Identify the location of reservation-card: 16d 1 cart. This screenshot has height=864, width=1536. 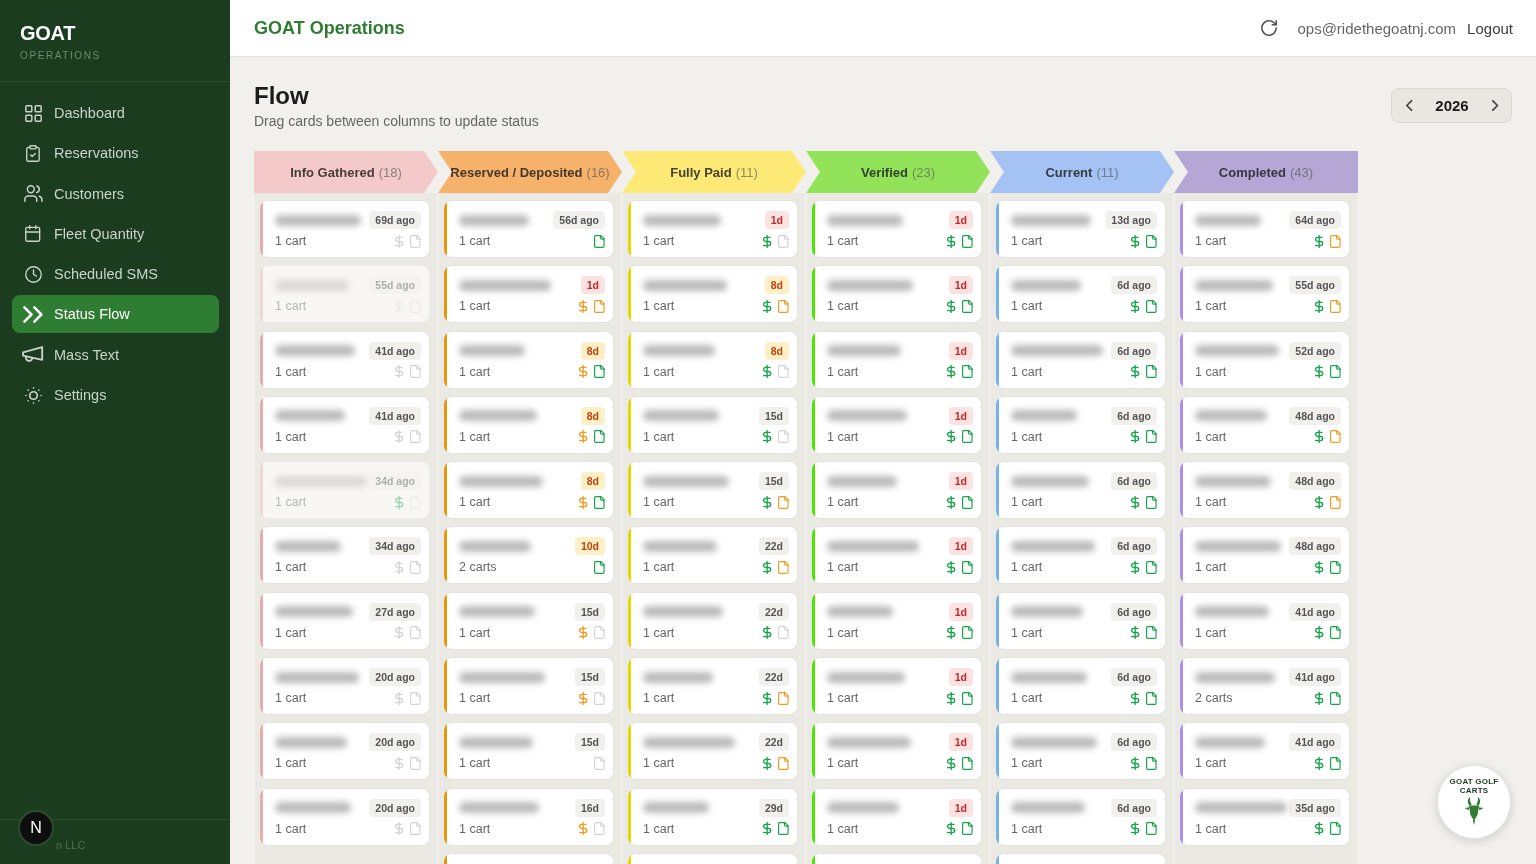
(529, 816).